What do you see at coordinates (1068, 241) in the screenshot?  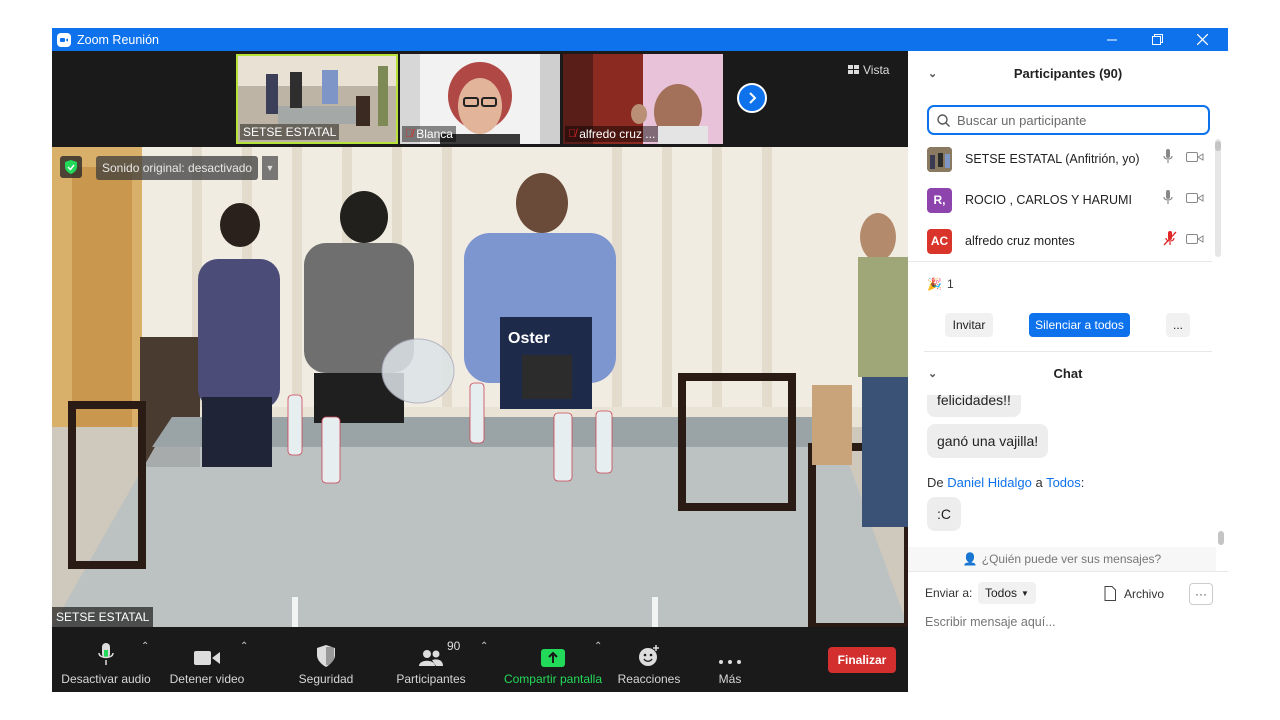 I see `participant-row: AC alfredo cruz montes` at bounding box center [1068, 241].